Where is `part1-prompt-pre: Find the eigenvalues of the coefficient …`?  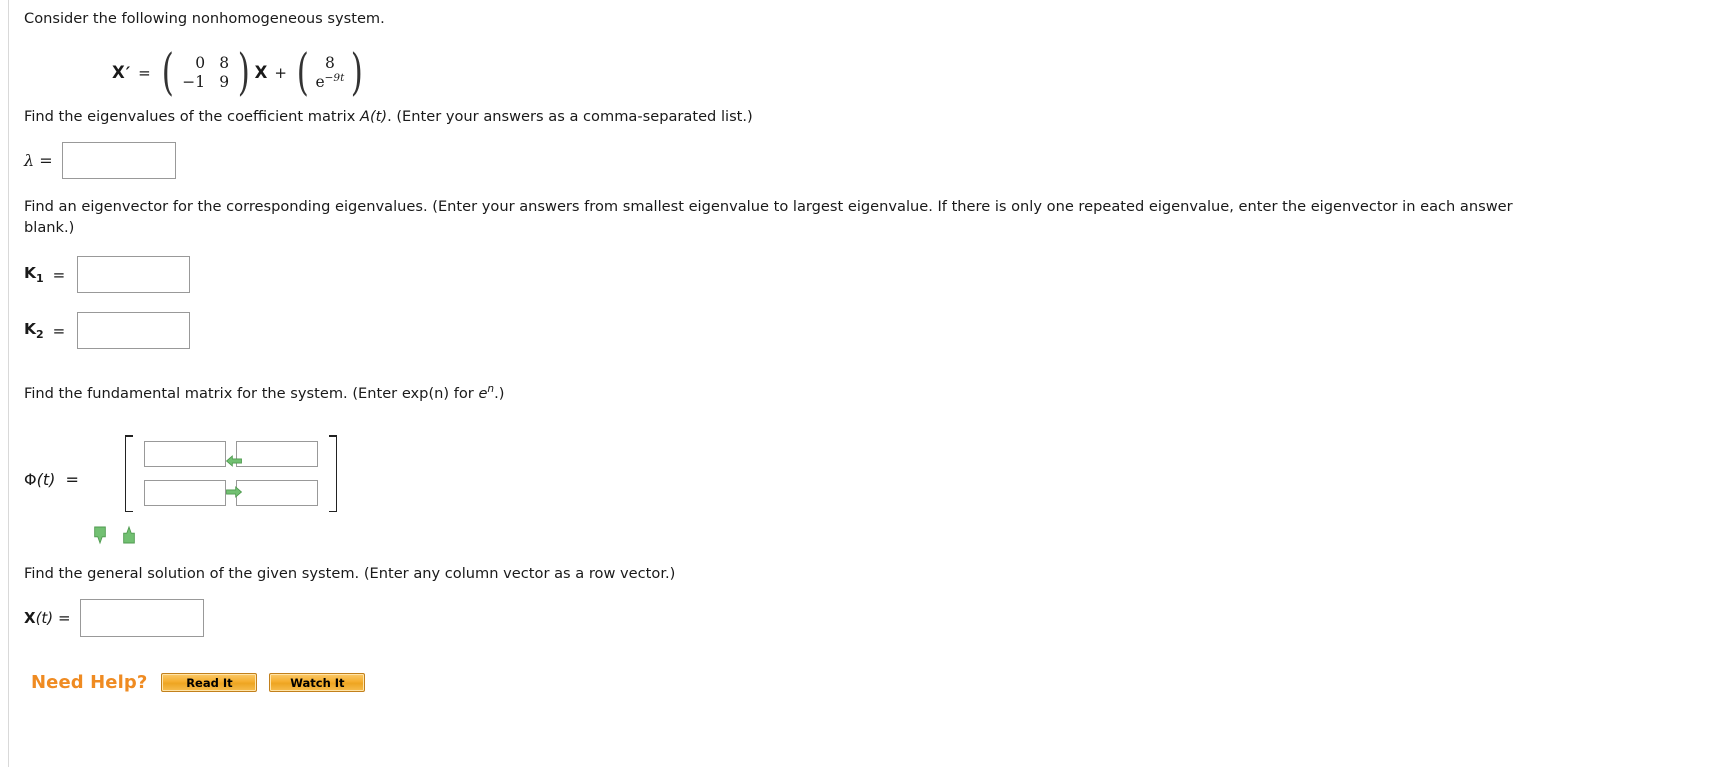 part1-prompt-pre: Find the eigenvalues of the coefficient … is located at coordinates (192, 116).